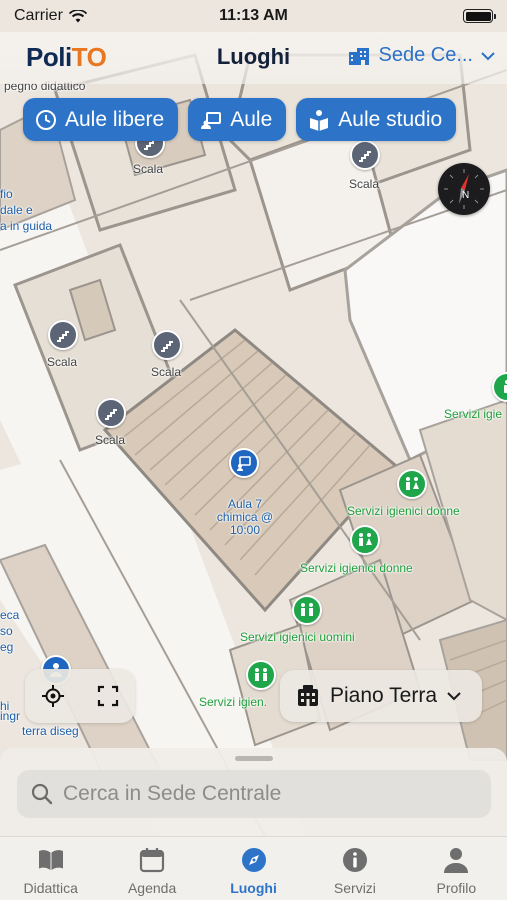  I want to click on search-input, so click(263, 794).